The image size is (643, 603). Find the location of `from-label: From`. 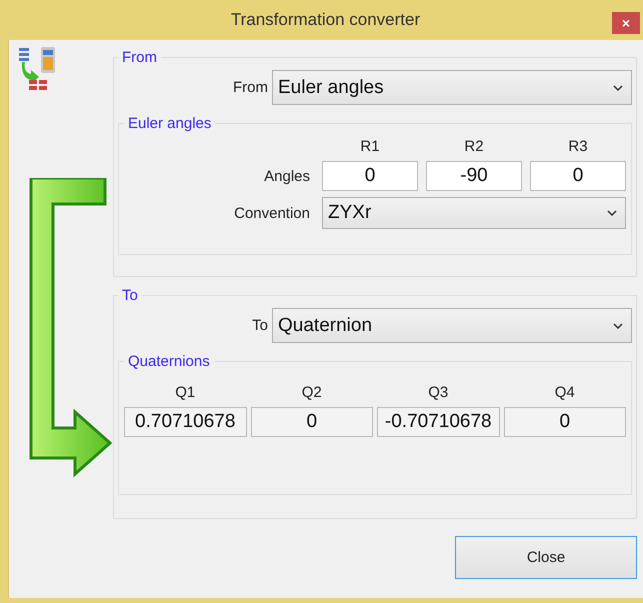

from-label: From is located at coordinates (250, 87).